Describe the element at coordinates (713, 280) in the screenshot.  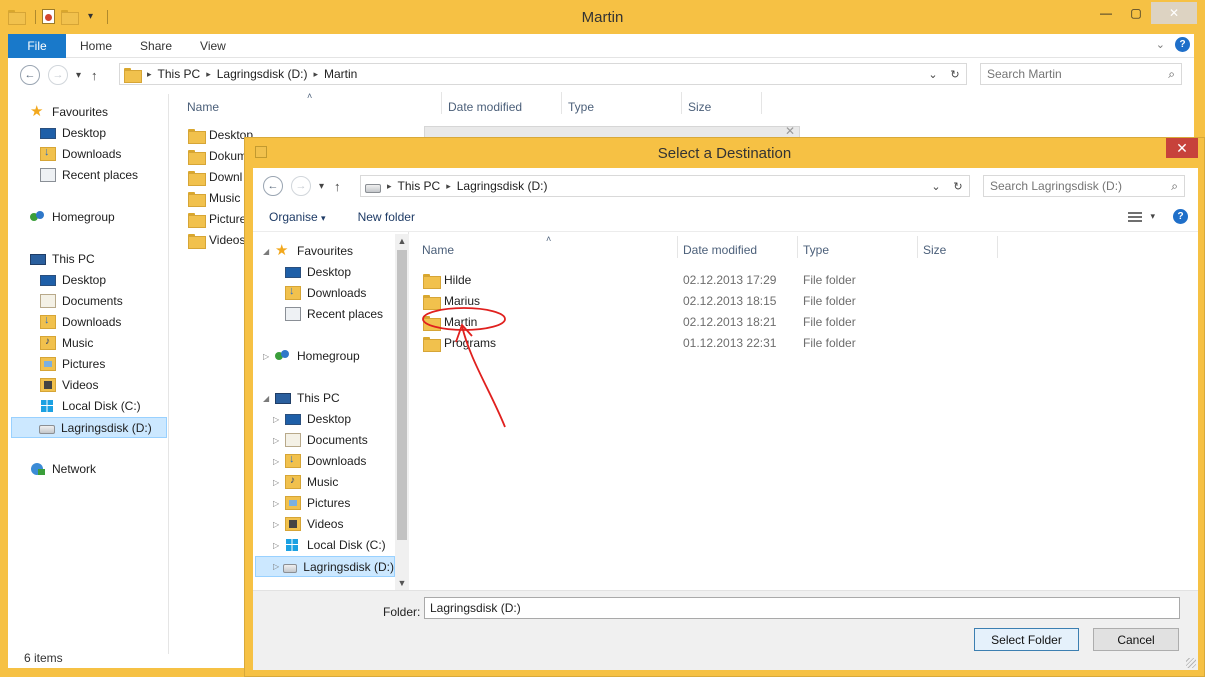
I see `table-row: Hilde 02.12.2013 17:29 File folder` at that location.